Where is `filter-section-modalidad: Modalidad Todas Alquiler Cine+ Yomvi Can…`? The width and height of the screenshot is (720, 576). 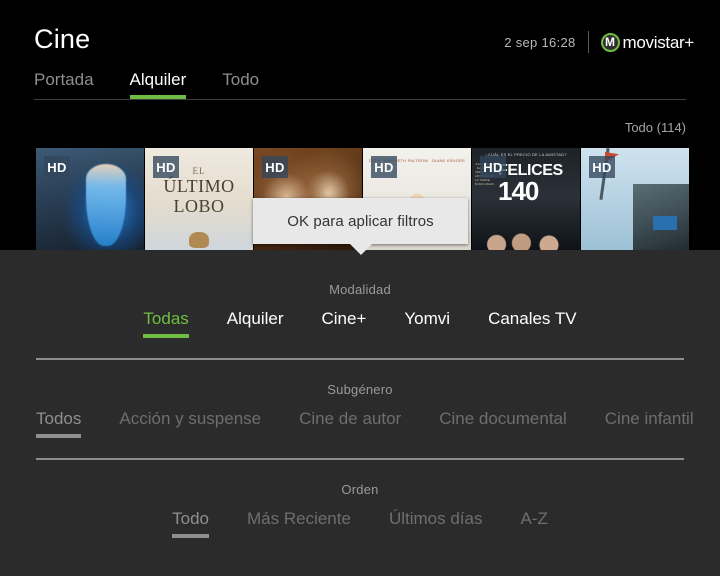 filter-section-modalidad: Modalidad Todas Alquiler Cine+ Yomvi Can… is located at coordinates (360, 310).